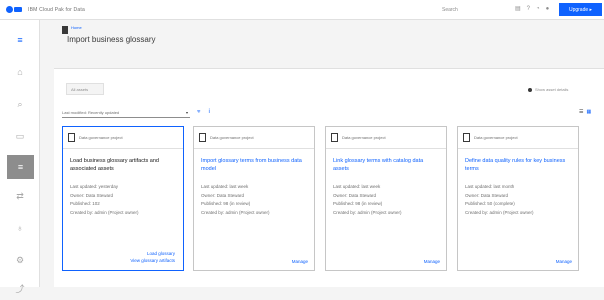 The width and height of the screenshot is (604, 300). I want to click on settings-icon: ⚙, so click(20, 260).